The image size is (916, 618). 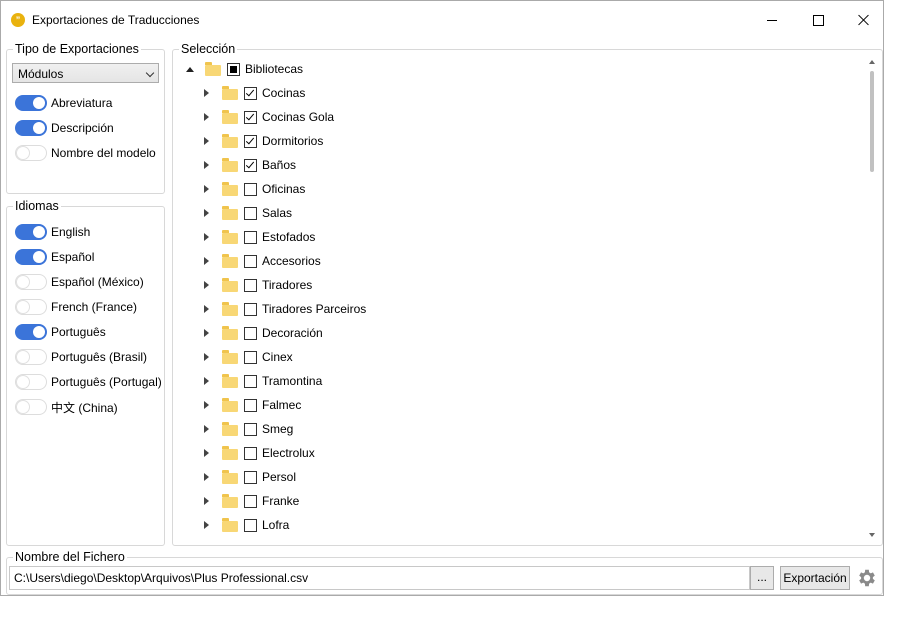 I want to click on tree-item-row: Accesorios, so click(x=262, y=261).